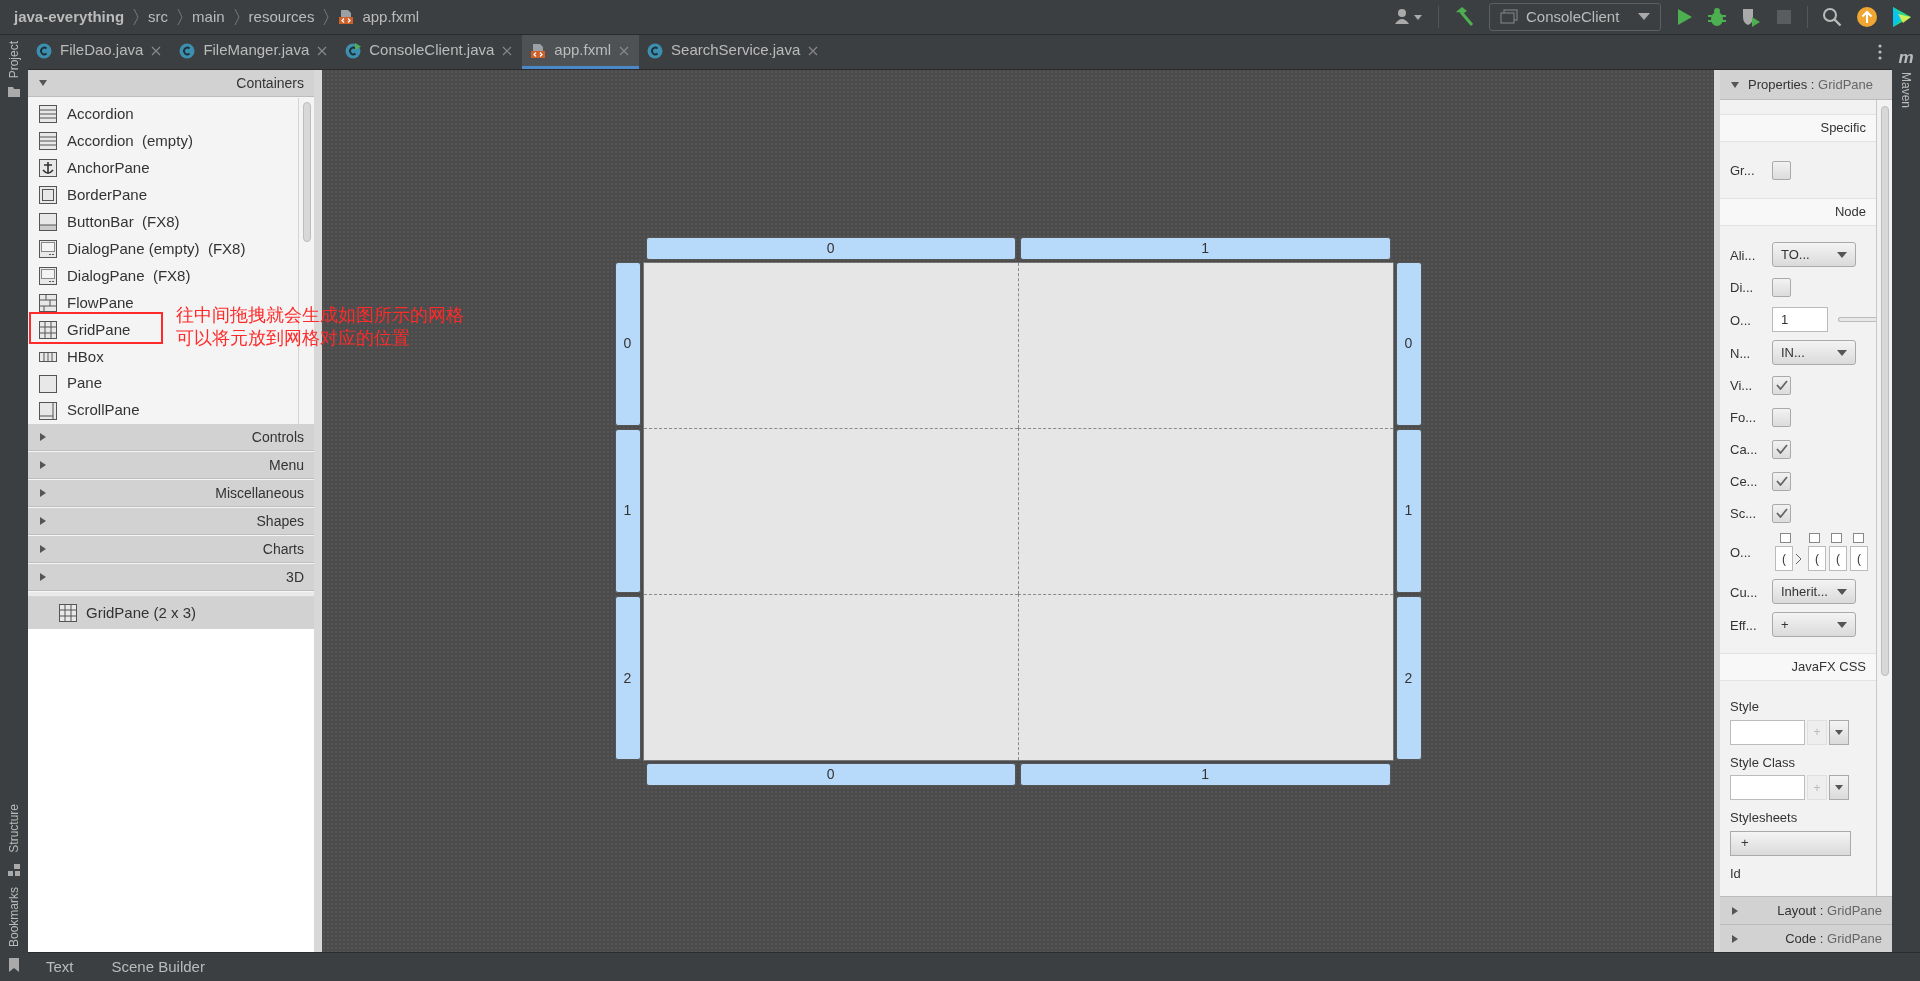 This screenshot has width=1920, height=981. What do you see at coordinates (142, 249) in the screenshot?
I see `library-item: DialogPane (empty) (FX8)` at bounding box center [142, 249].